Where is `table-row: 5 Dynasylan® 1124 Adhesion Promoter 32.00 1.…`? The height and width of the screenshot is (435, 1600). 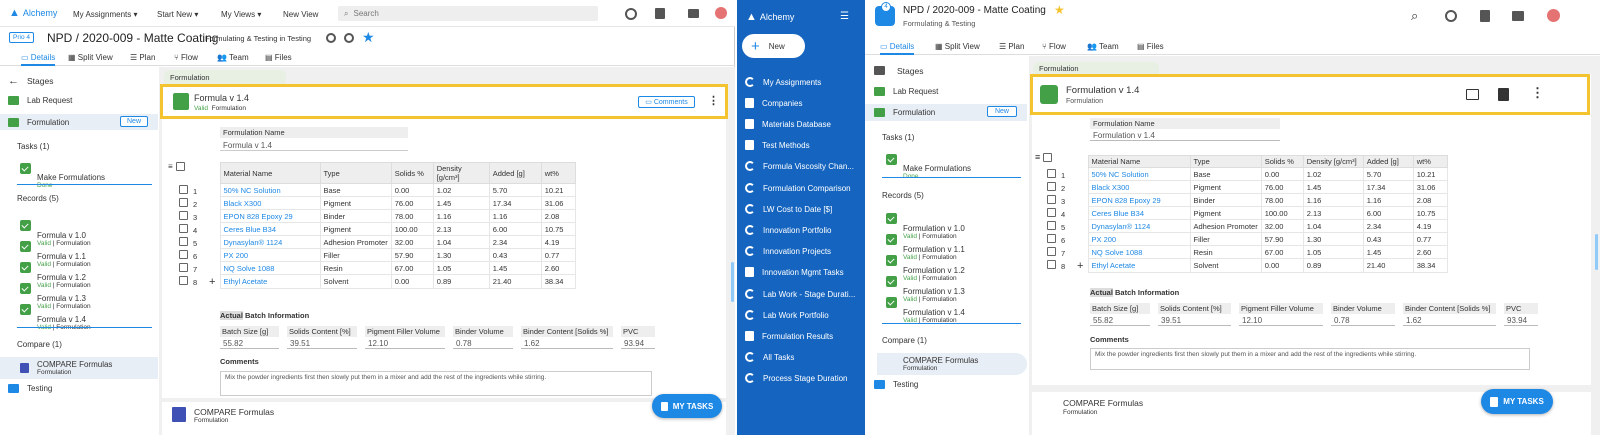
table-row: 5 Dynasylan® 1124 Adhesion Promoter 32.00 1.… is located at coordinates (376, 242).